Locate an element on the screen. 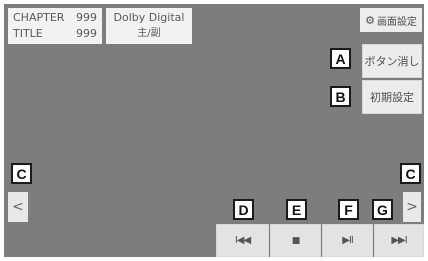  play-pause-icon: ▶II is located at coordinates (348, 240).